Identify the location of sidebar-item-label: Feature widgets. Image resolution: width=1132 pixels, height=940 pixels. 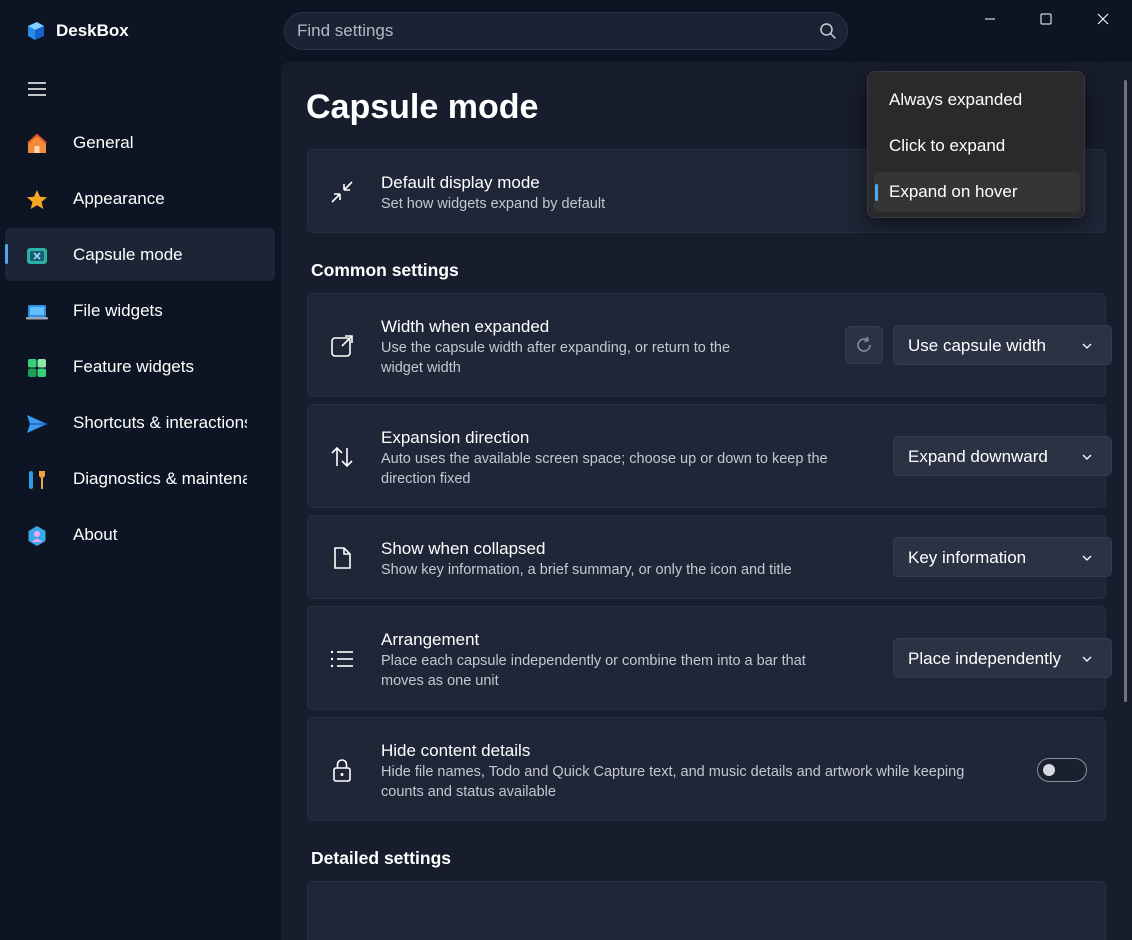
(133, 366).